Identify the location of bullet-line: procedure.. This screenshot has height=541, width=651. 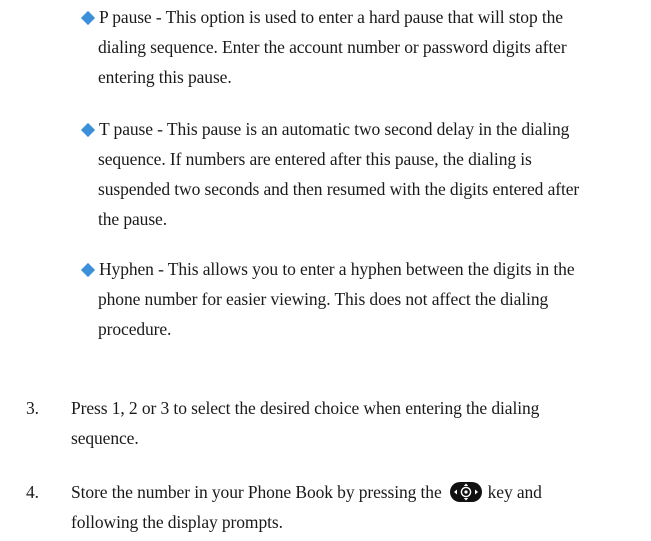
(135, 329).